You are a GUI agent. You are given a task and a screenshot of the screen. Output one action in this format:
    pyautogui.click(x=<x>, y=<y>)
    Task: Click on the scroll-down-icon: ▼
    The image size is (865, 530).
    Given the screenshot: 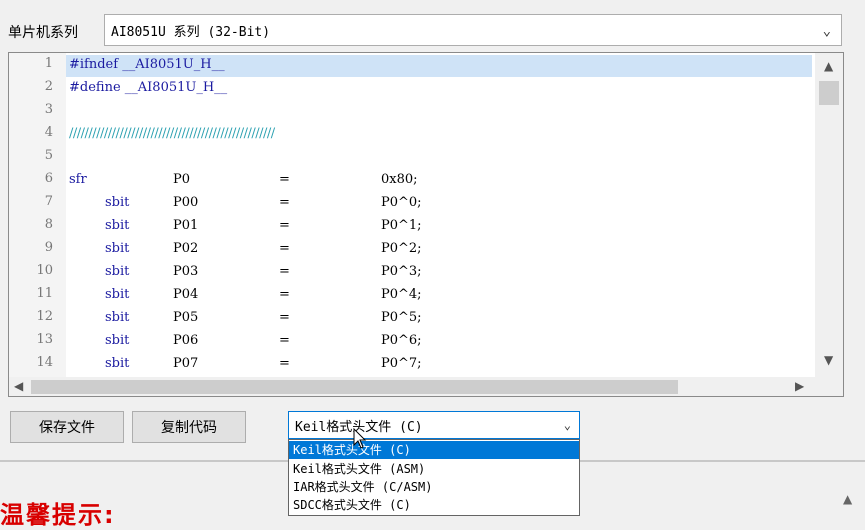 What is the action you would take?
    pyautogui.click(x=828, y=360)
    